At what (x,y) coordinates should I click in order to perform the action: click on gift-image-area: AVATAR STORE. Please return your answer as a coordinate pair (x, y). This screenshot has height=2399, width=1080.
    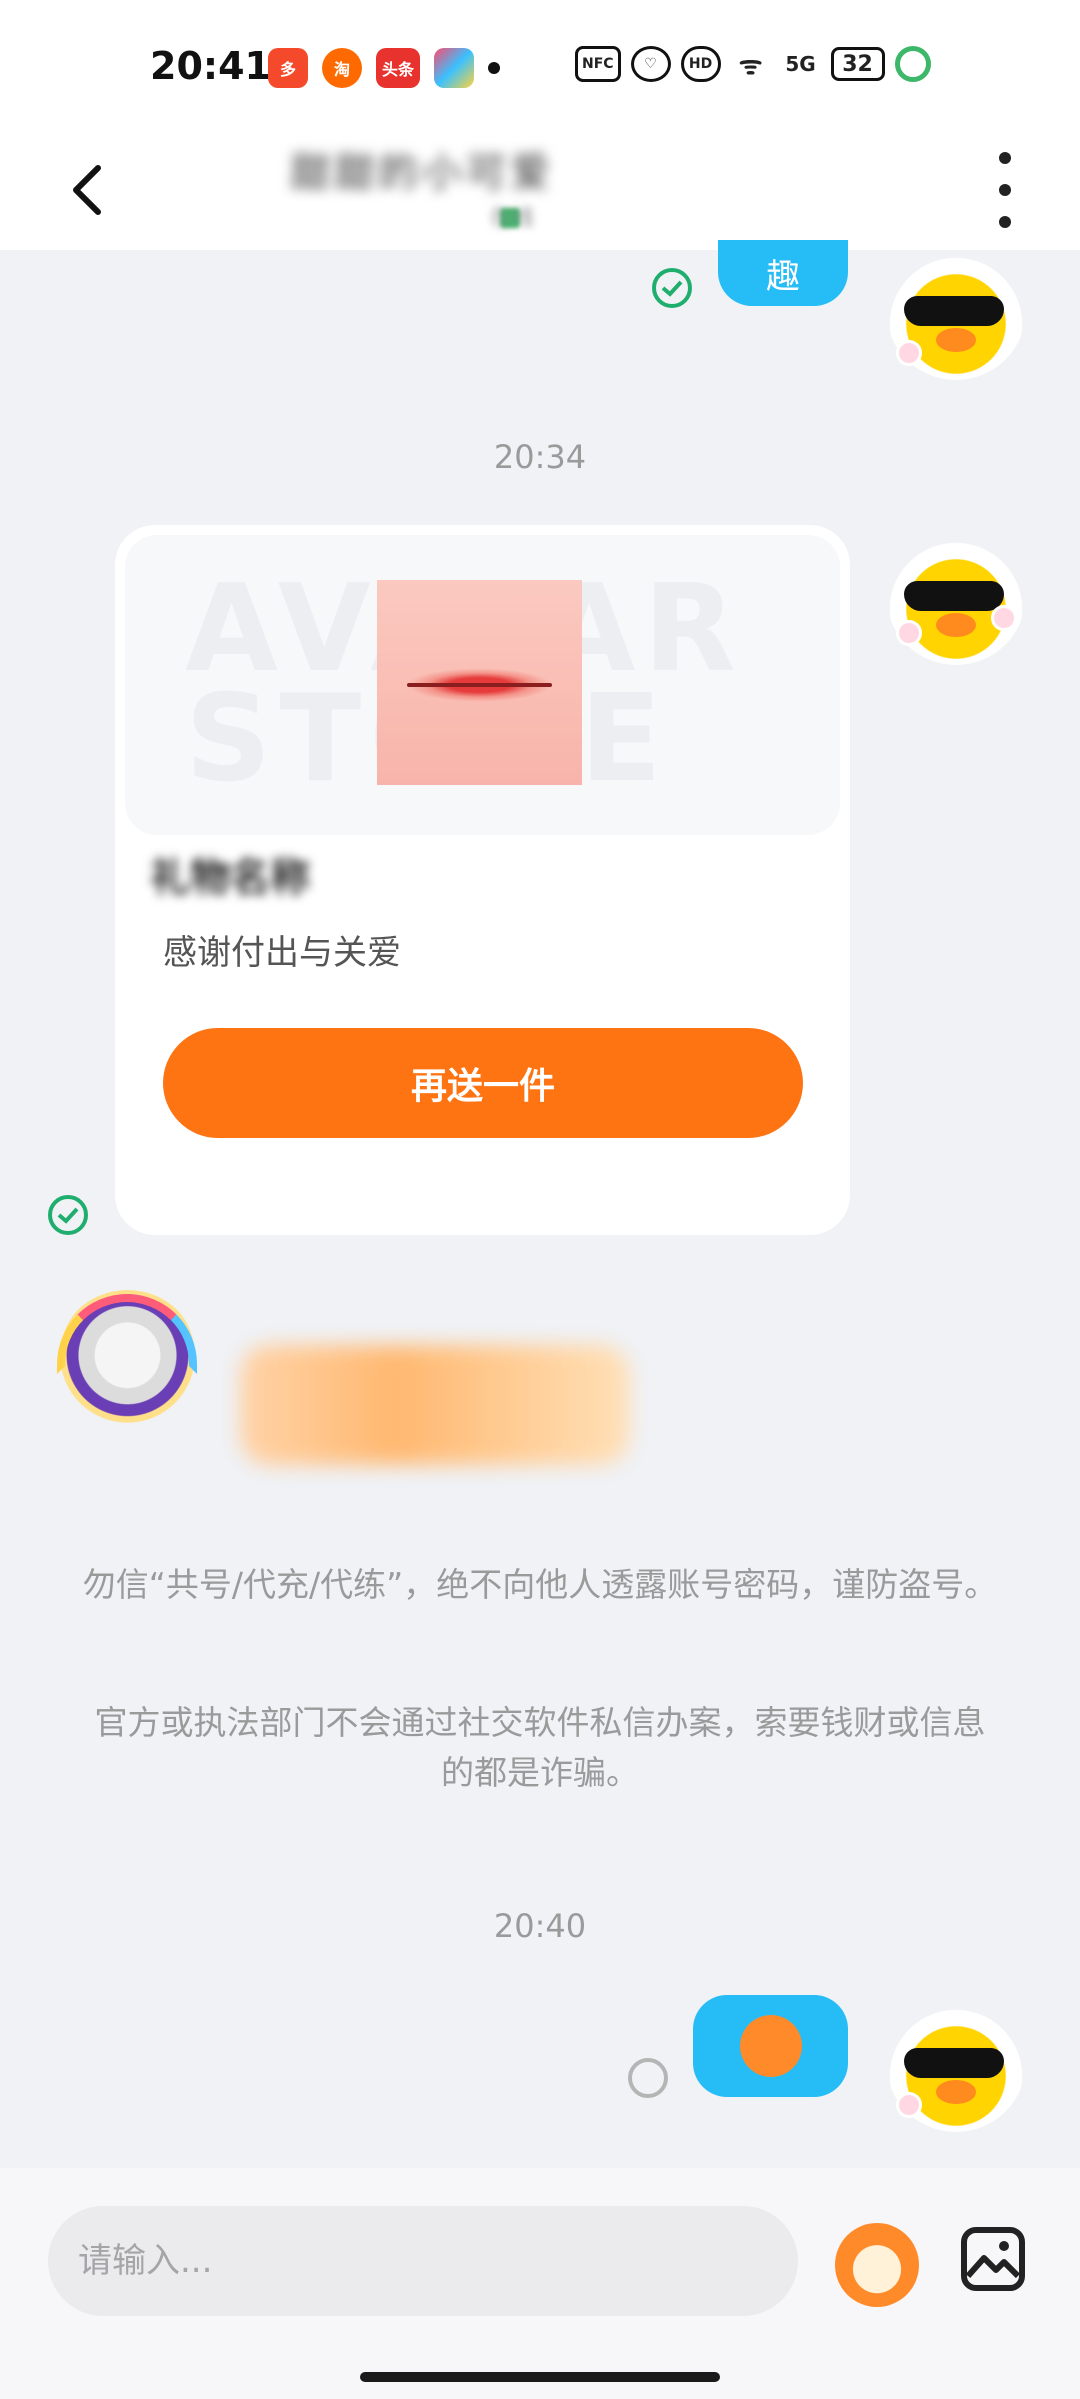
    Looking at the image, I should click on (482, 685).